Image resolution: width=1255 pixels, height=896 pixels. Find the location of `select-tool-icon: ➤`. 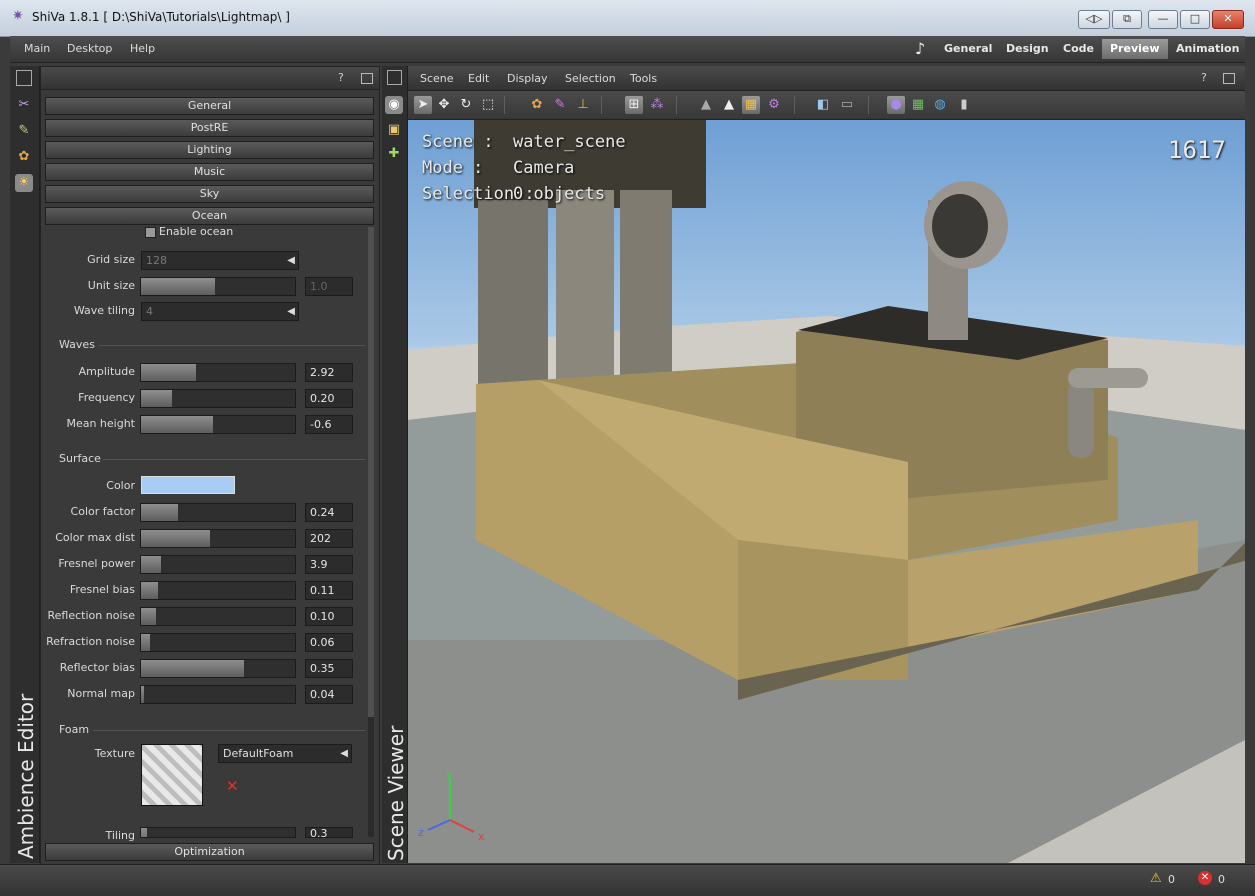

select-tool-icon: ➤ is located at coordinates (423, 105).